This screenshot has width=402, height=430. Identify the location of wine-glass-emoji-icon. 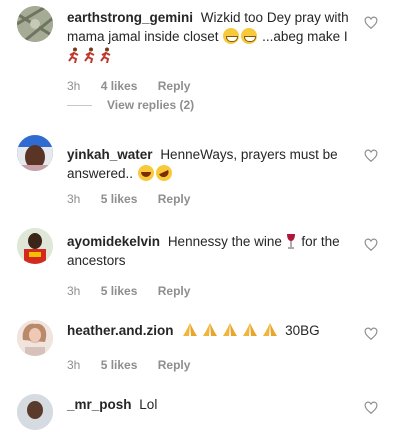
(290, 241).